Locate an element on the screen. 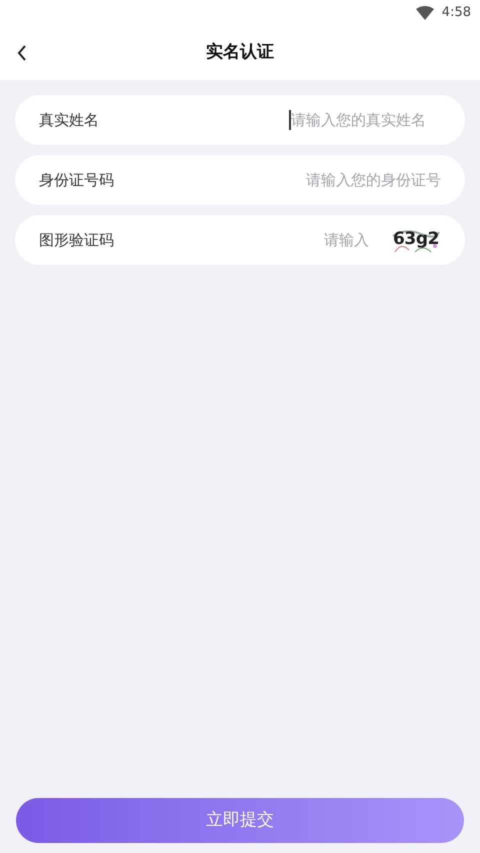 Image resolution: width=480 pixels, height=853 pixels. status-time: 4:58 is located at coordinates (456, 13).